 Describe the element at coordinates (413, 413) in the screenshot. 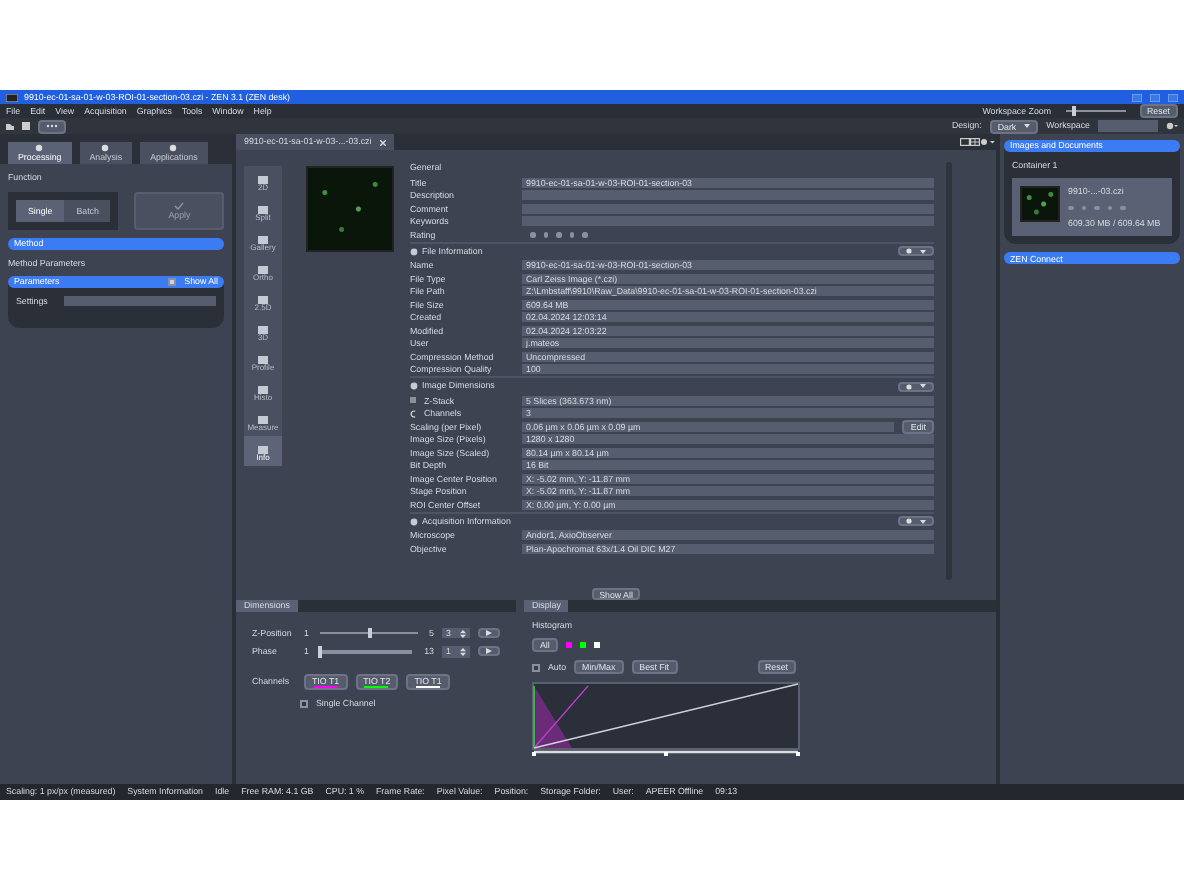

I see `channels-icon` at that location.